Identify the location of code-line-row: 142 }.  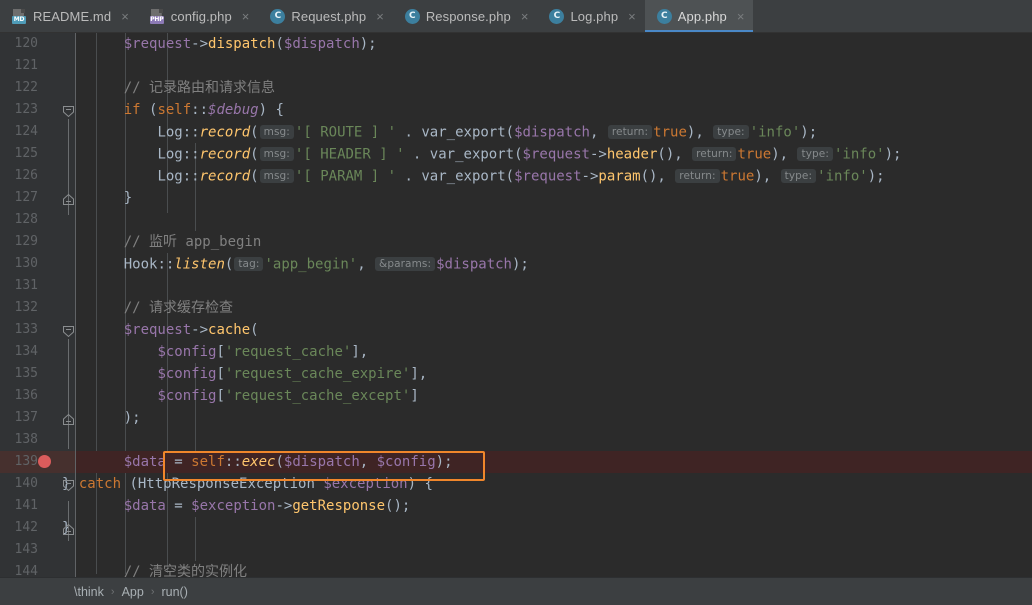
(516, 528).